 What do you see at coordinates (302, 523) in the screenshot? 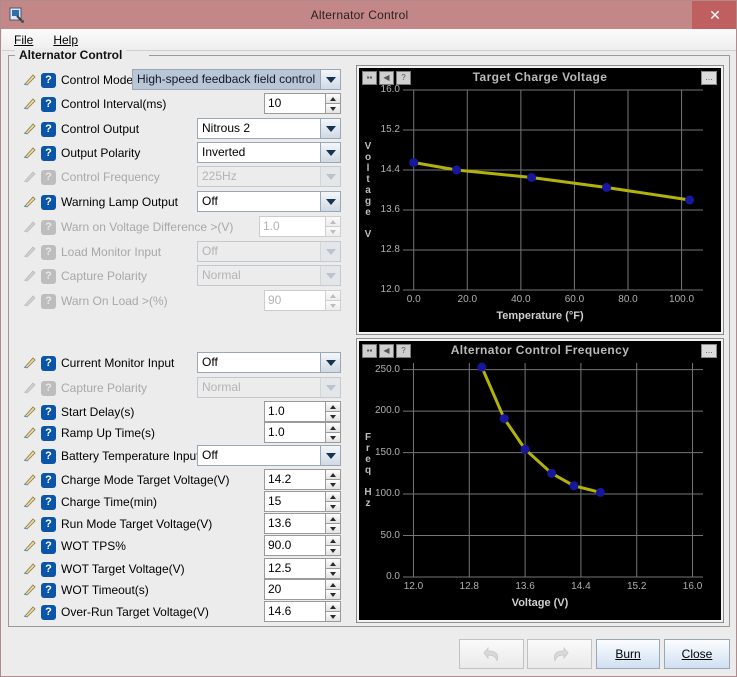
I see `spinner-field: 13.6` at bounding box center [302, 523].